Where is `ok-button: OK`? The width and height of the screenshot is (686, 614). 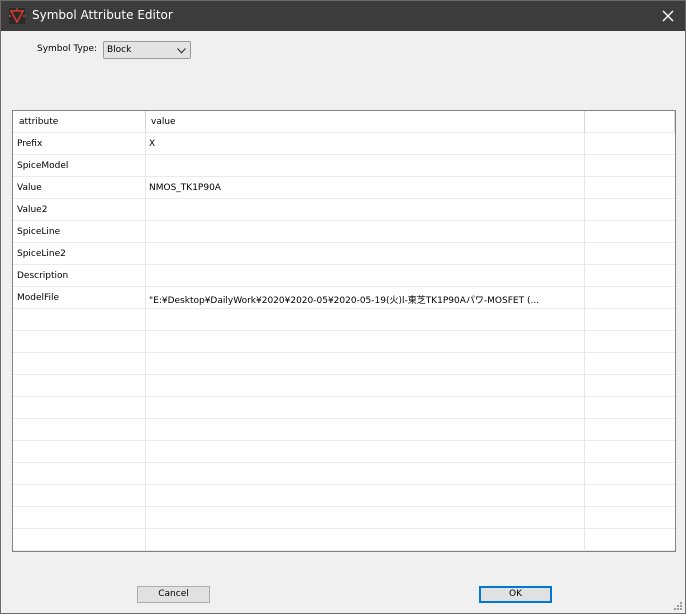 ok-button: OK is located at coordinates (515, 594).